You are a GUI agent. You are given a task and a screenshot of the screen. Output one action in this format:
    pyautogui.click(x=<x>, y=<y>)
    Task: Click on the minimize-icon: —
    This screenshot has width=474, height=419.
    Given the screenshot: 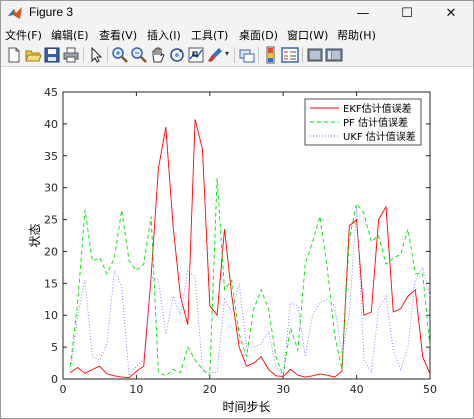 What is the action you would take?
    pyautogui.click(x=363, y=13)
    